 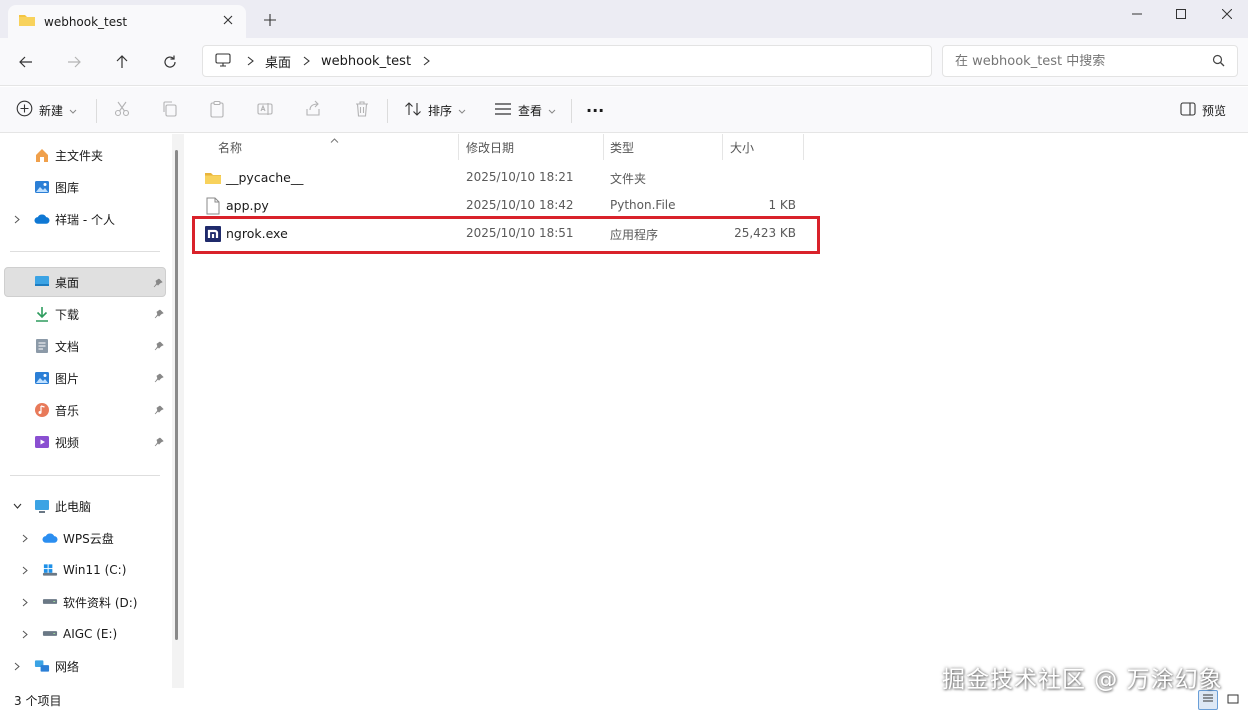 I want to click on share-icon, so click(x=313, y=110).